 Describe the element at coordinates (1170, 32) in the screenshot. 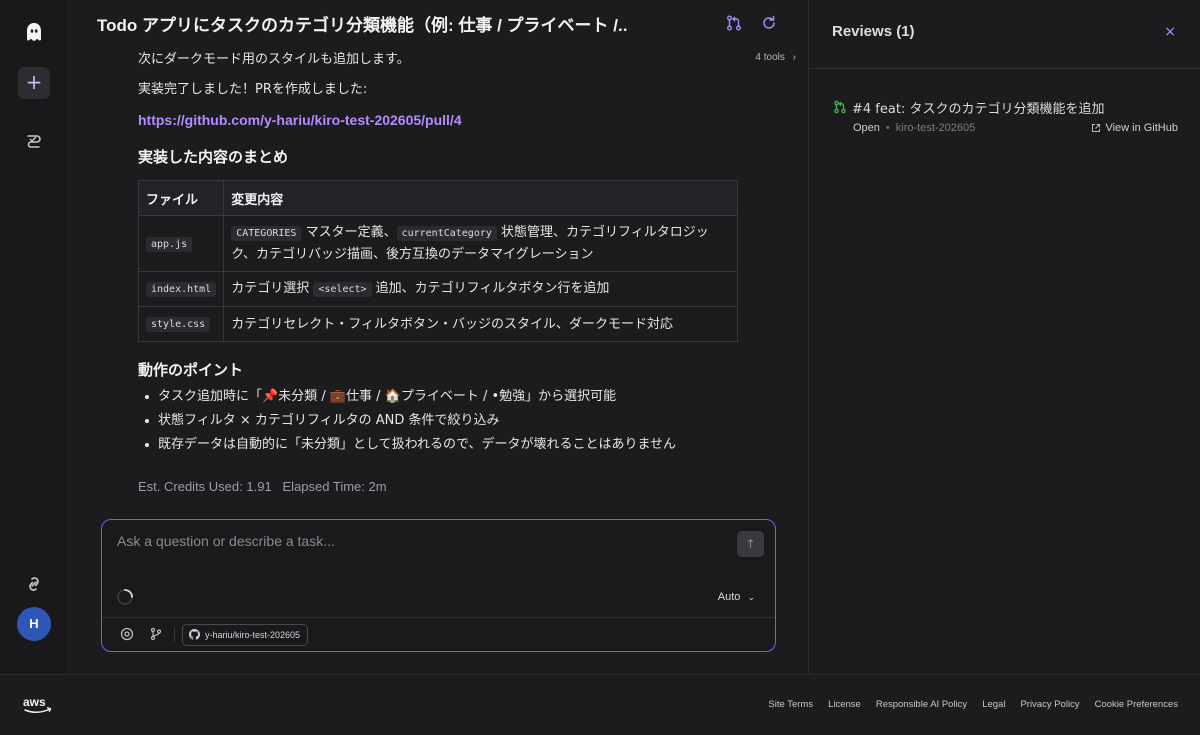

I see `close-icon: ×` at that location.